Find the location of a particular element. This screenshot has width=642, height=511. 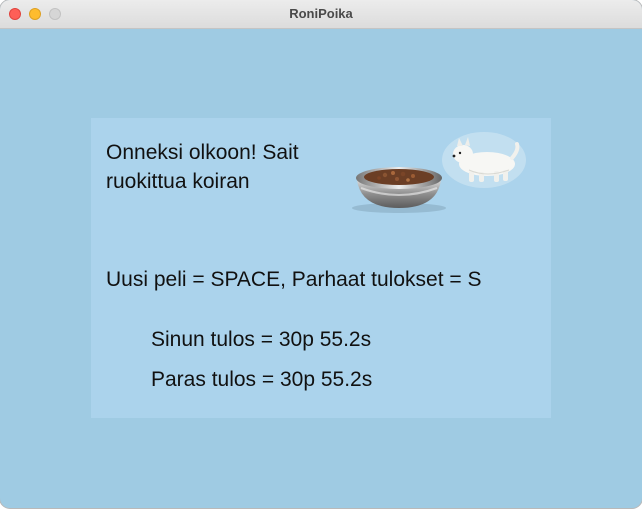

title-bar: RoniPoika is located at coordinates (321, 14).